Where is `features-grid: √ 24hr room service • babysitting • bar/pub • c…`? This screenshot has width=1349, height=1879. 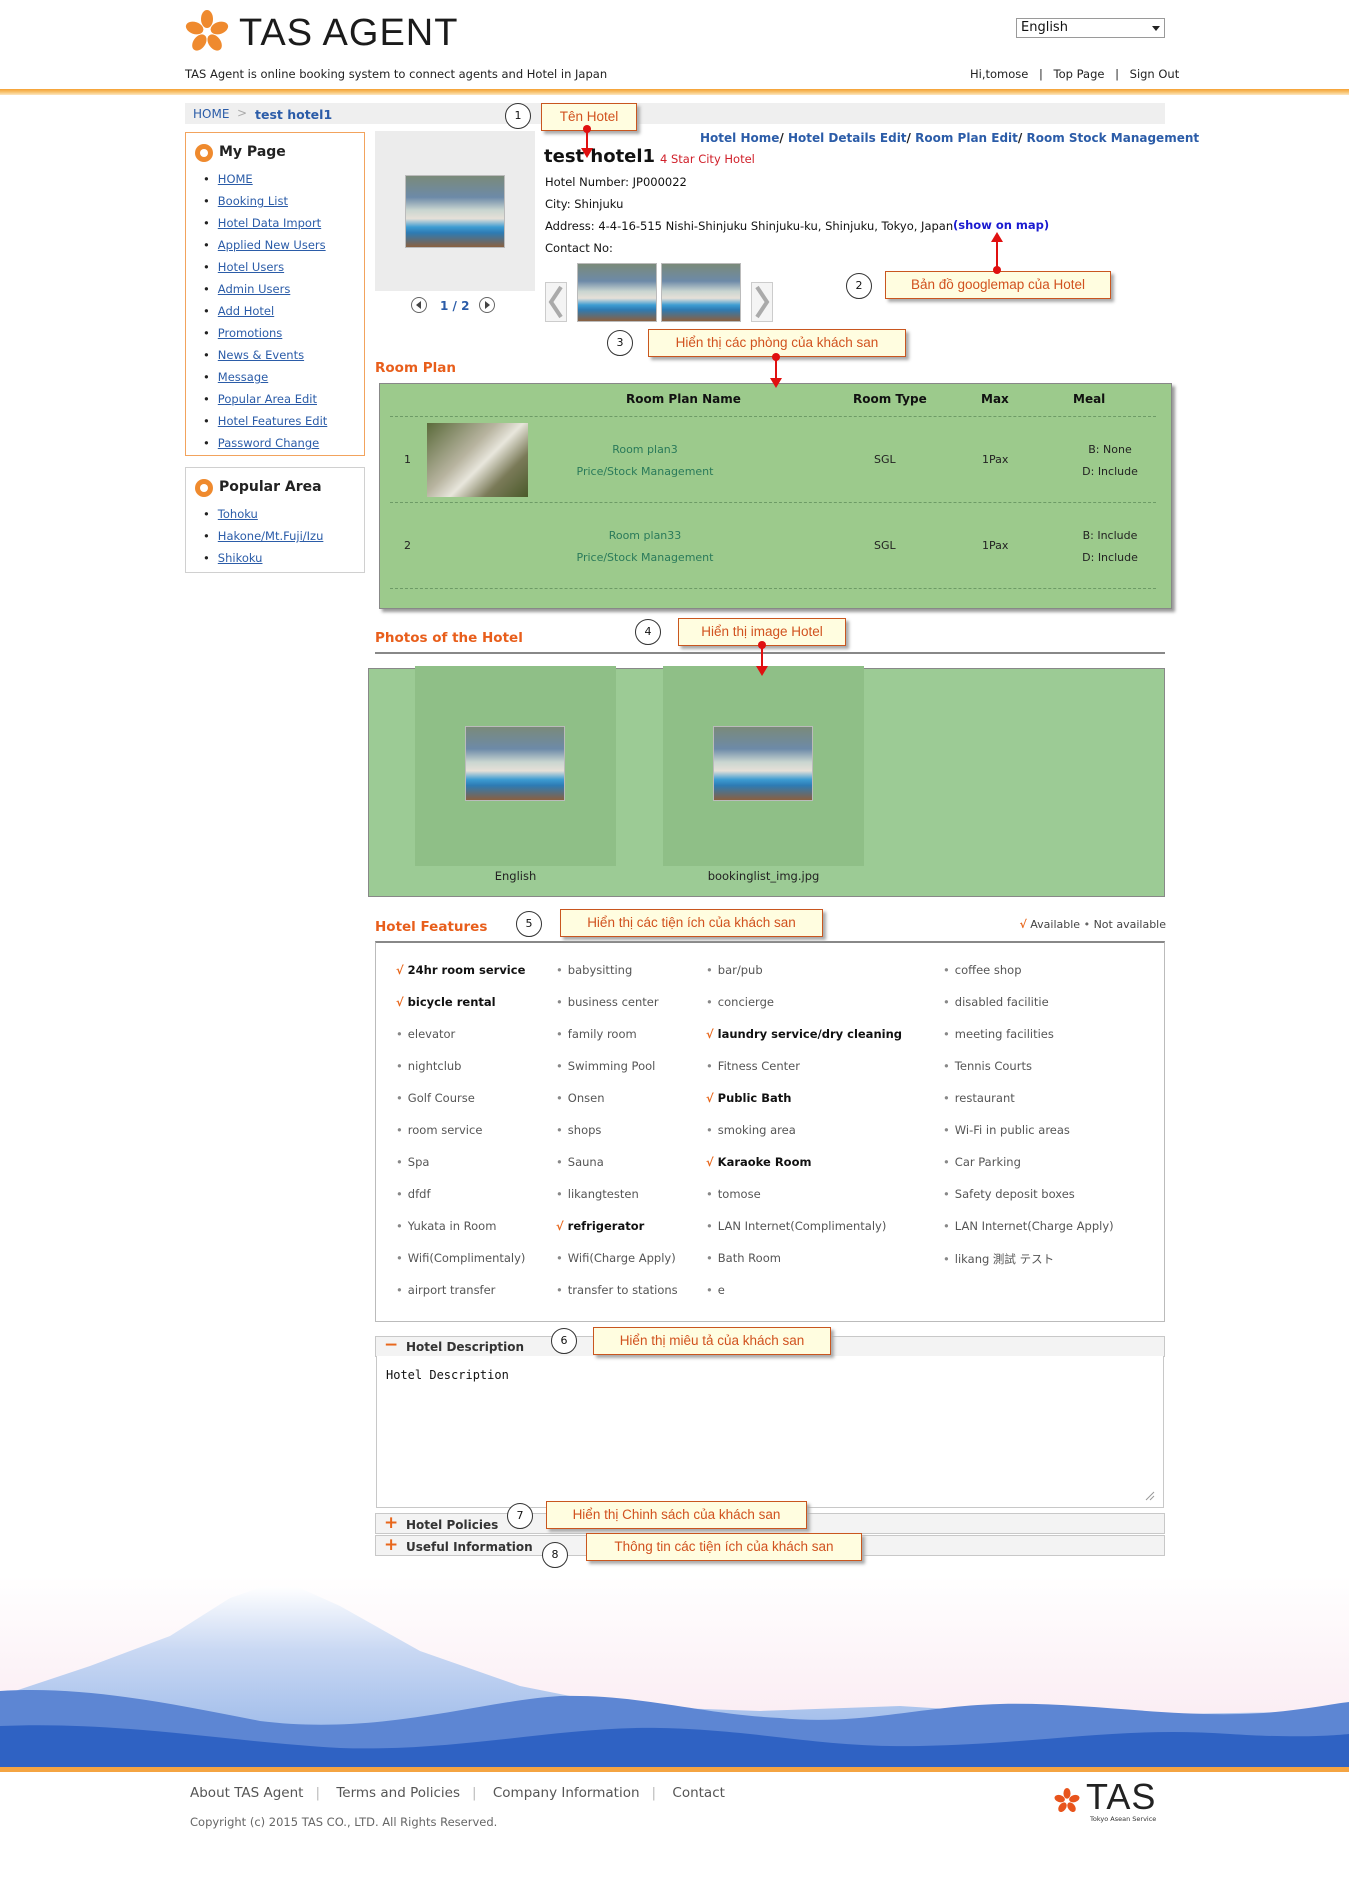 features-grid: √ 24hr room service • babysitting • bar/pub • c… is located at coordinates (770, 1131).